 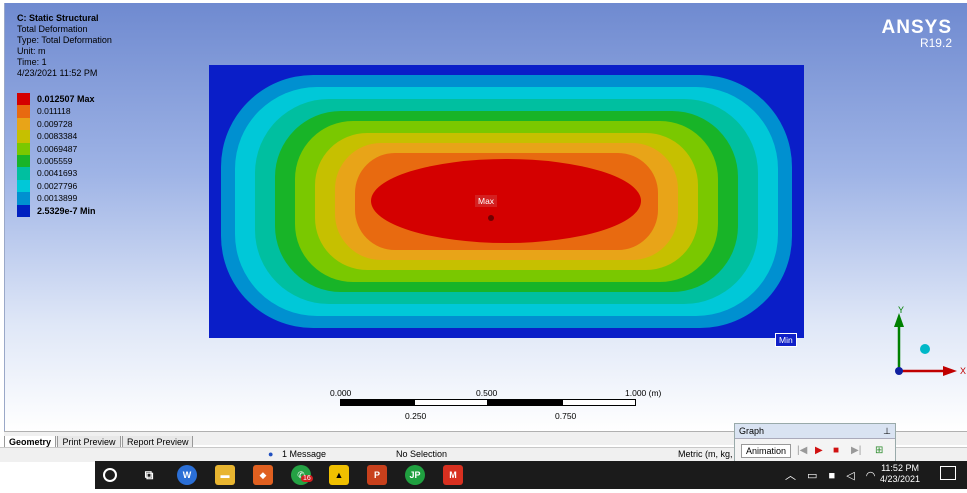 I want to click on graph-panel-header: Graph ⊥, so click(x=815, y=431).